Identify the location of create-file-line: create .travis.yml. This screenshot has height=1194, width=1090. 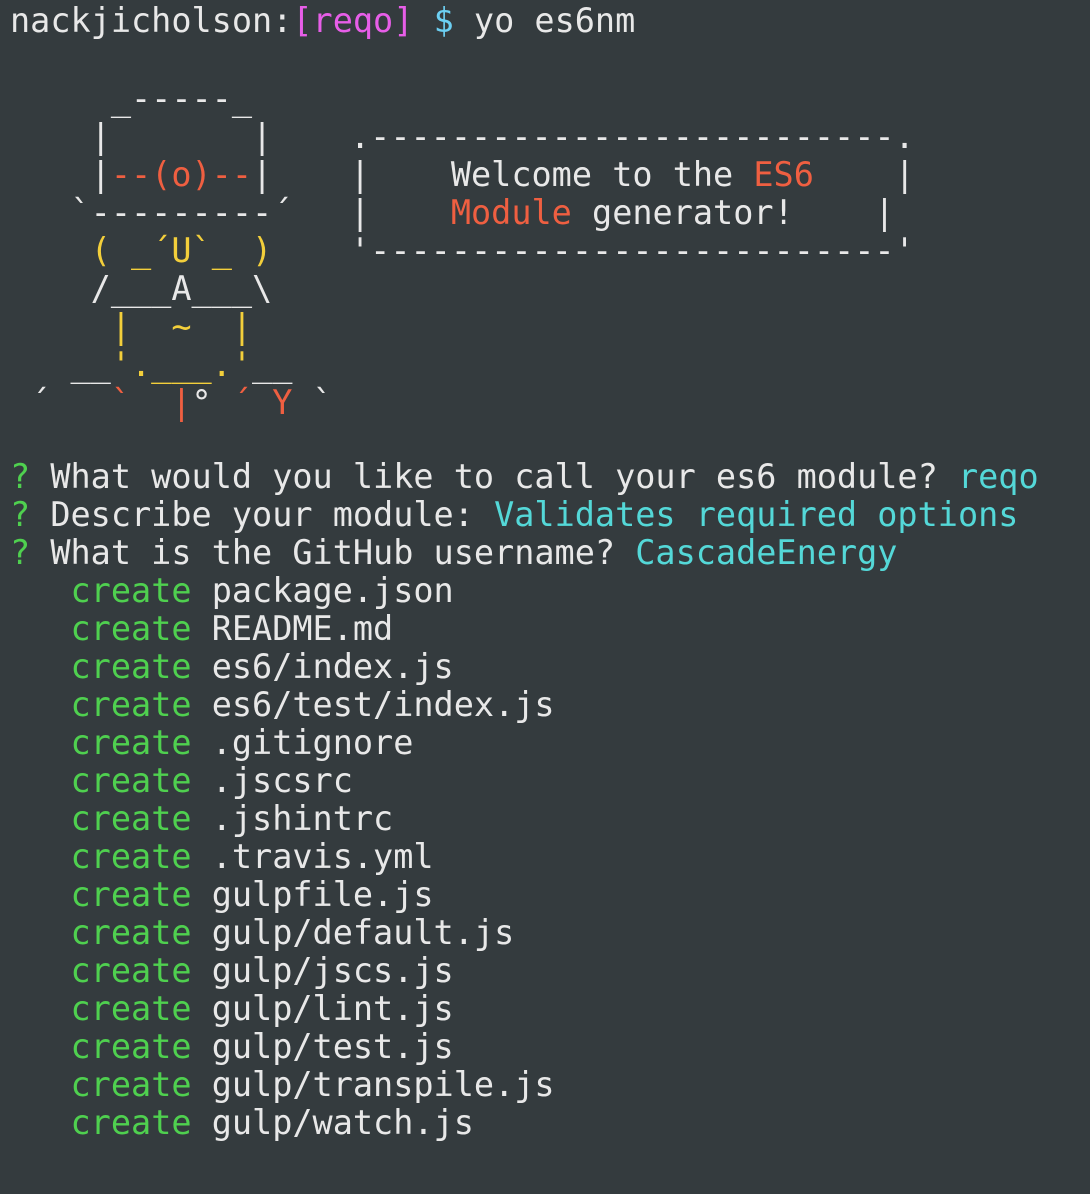
(222, 857).